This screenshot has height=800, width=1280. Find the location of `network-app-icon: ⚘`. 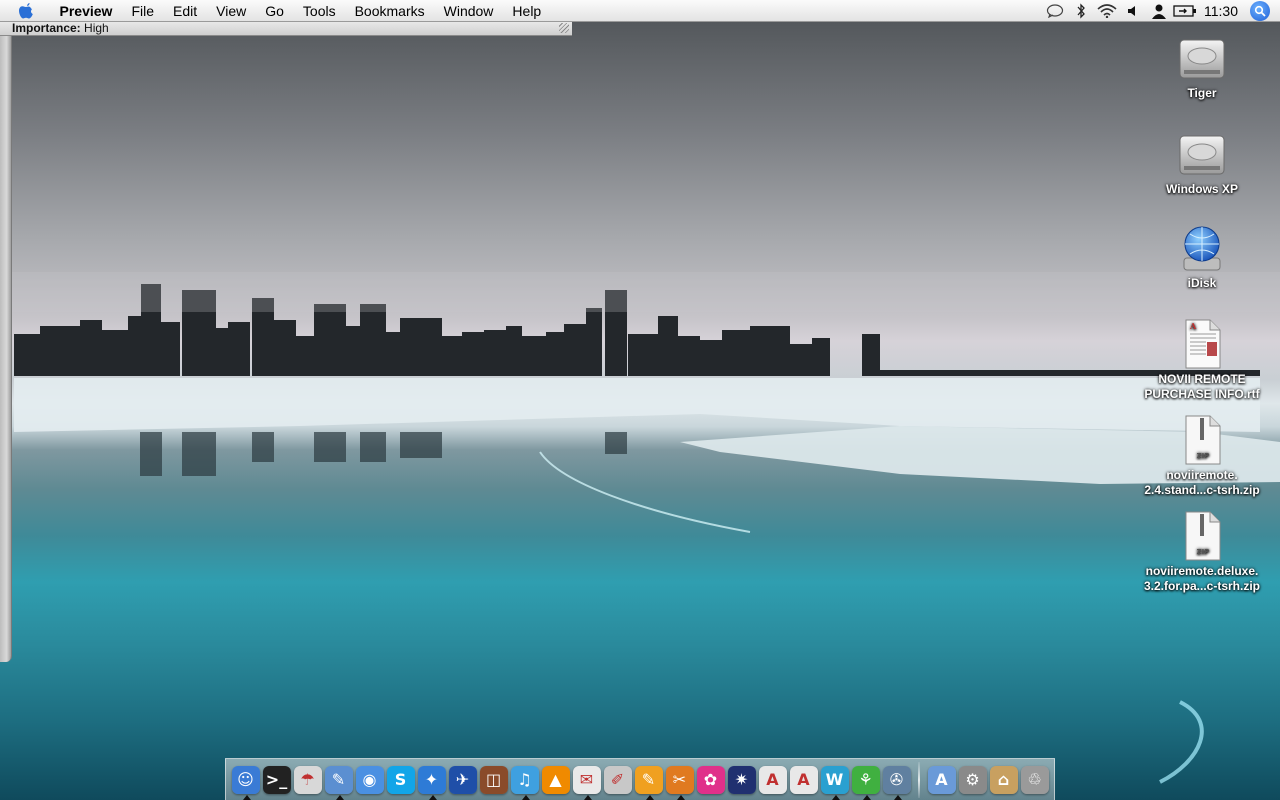

network-app-icon: ⚘ is located at coordinates (865, 779).